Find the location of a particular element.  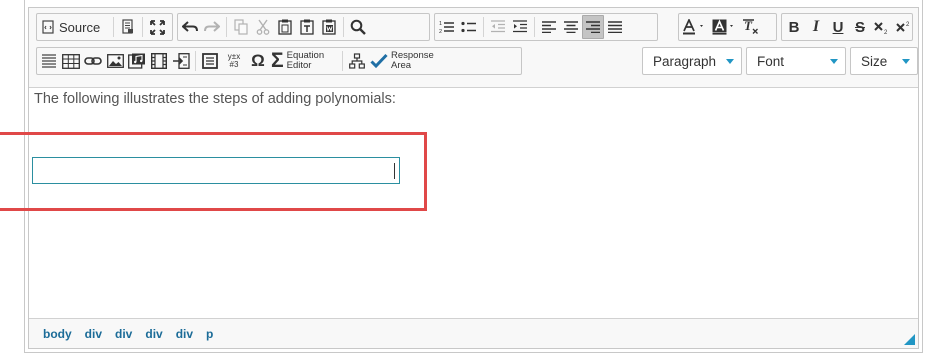

paste-word-icon is located at coordinates (329, 27).